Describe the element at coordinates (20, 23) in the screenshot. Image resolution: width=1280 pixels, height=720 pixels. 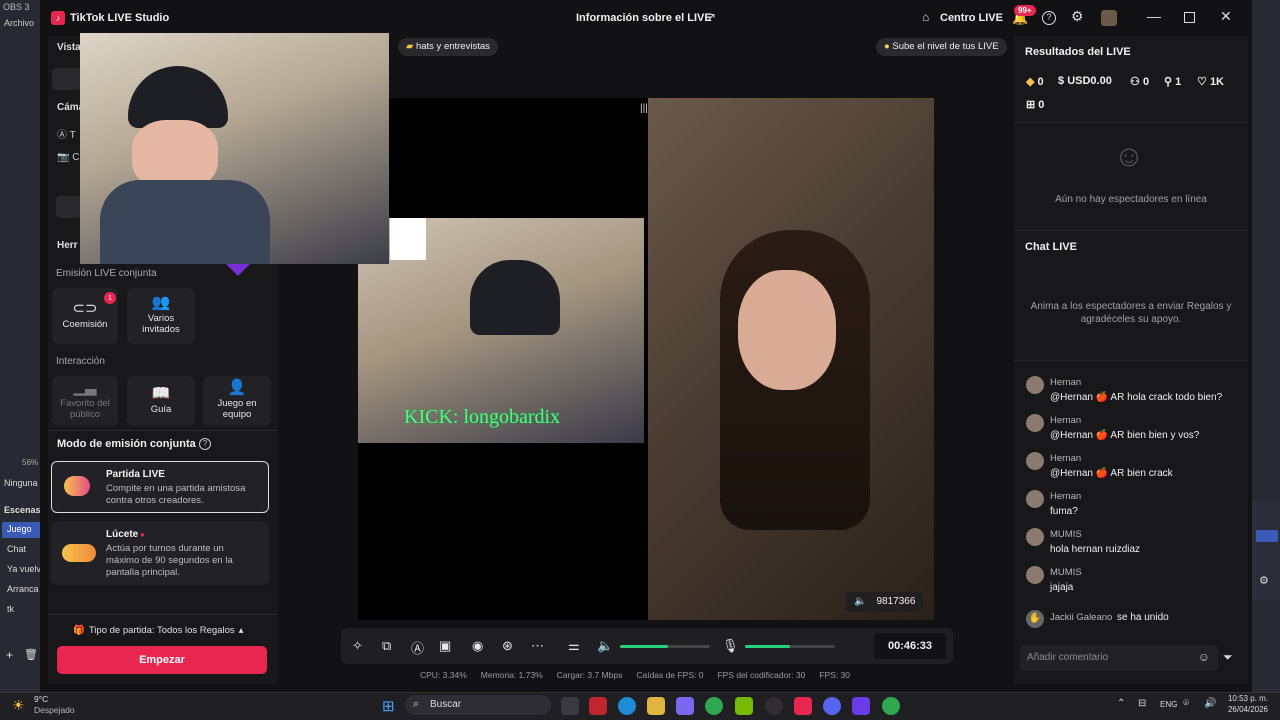
I see `obs-menu-file: Archivo` at that location.